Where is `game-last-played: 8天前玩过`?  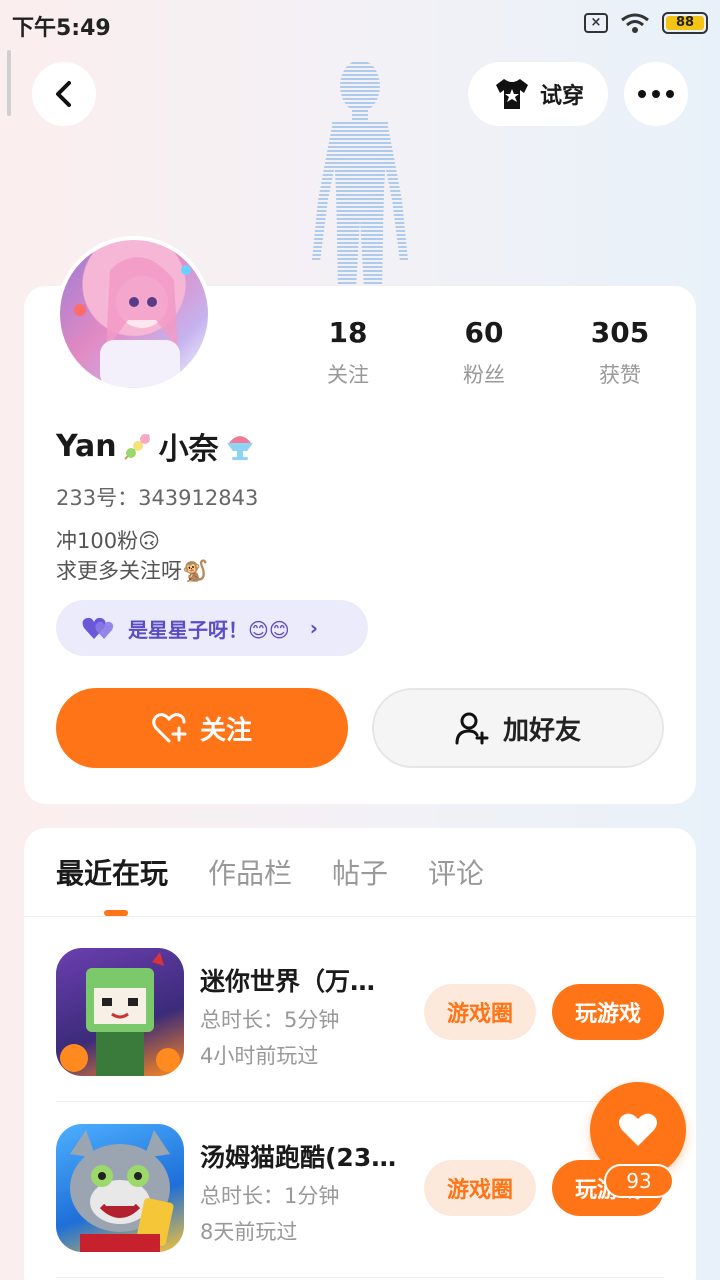
game-last-played: 8天前玩过 is located at coordinates (249, 1232).